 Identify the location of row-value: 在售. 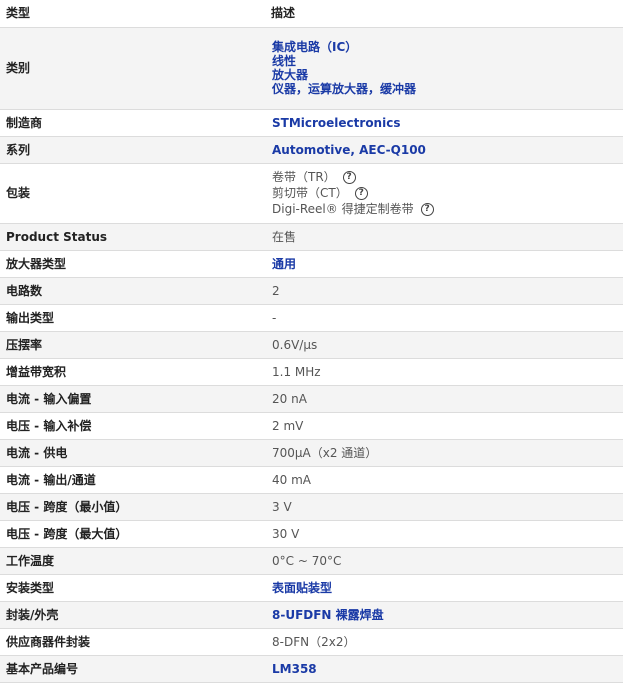
(444, 237).